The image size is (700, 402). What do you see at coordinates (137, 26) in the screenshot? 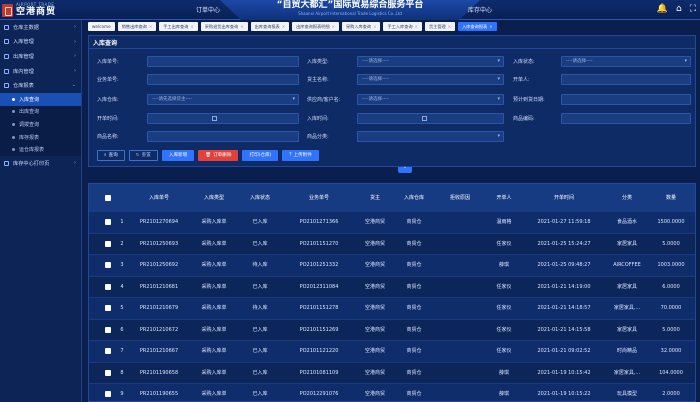
I see `tab-sales-outbound: 销售出库查询 ×` at bounding box center [137, 26].